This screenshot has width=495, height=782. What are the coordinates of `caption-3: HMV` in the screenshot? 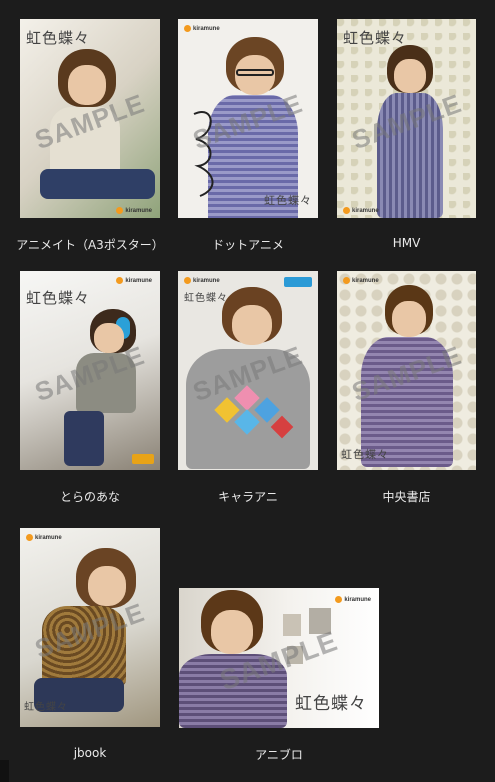 It's located at (406, 243).